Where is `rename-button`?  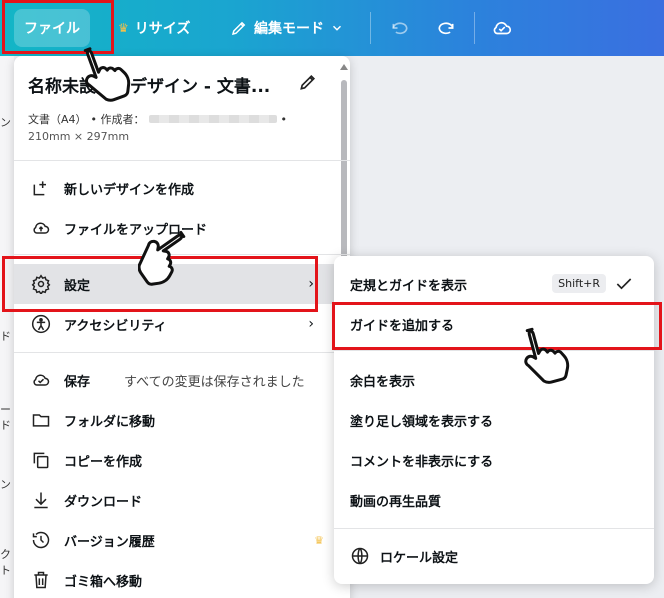 rename-button is located at coordinates (308, 84).